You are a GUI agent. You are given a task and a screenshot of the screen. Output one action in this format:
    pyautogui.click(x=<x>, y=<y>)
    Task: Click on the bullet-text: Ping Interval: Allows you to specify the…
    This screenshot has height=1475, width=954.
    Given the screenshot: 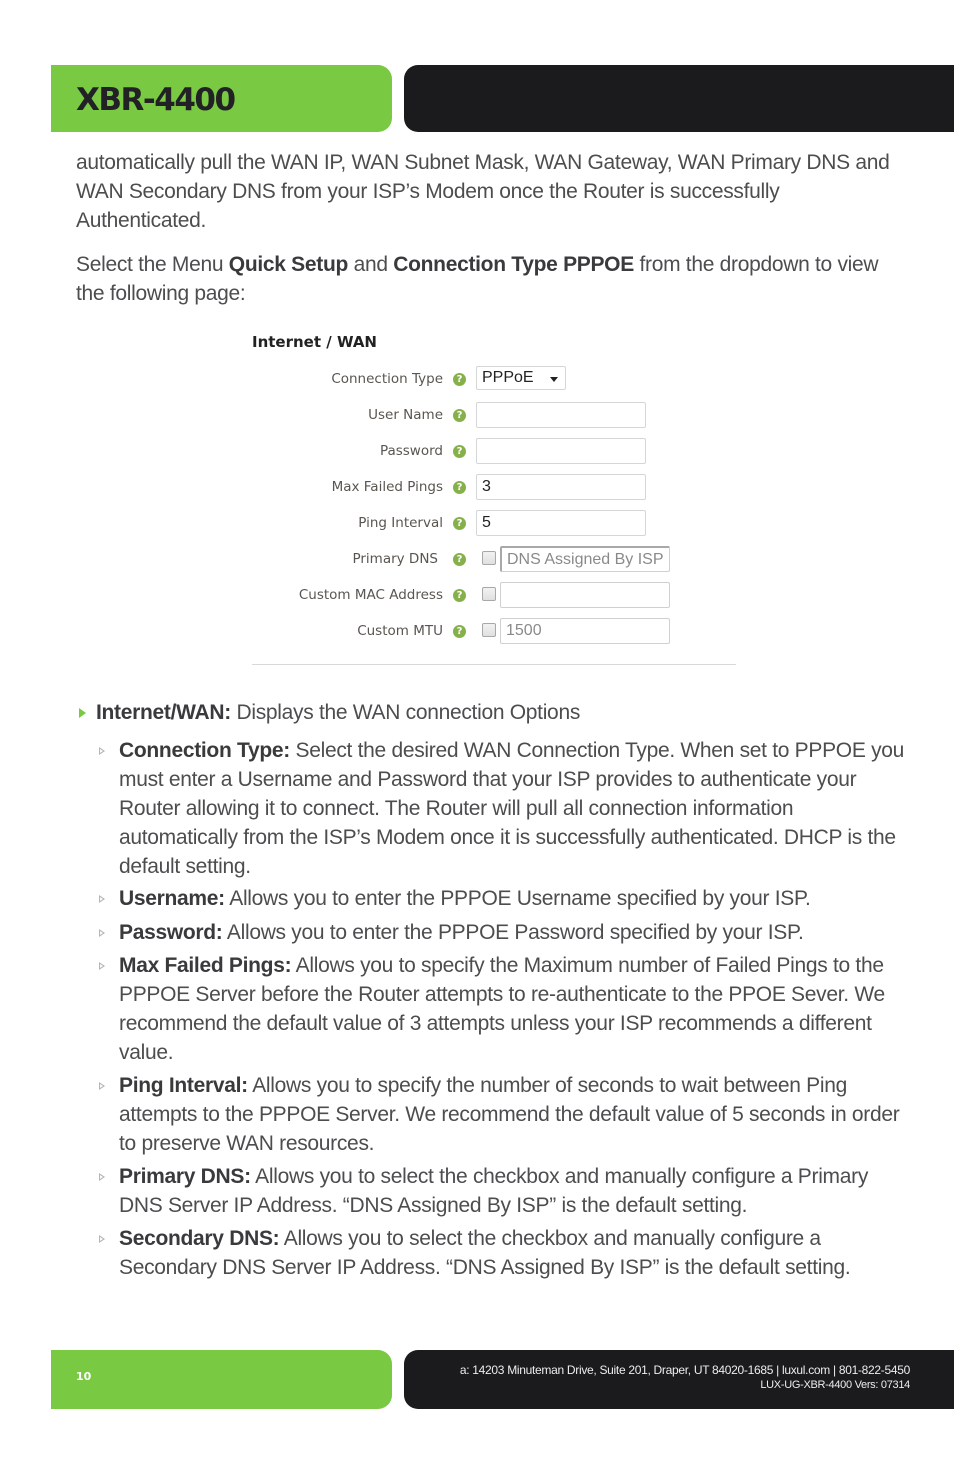 What is the action you would take?
    pyautogui.click(x=515, y=1114)
    